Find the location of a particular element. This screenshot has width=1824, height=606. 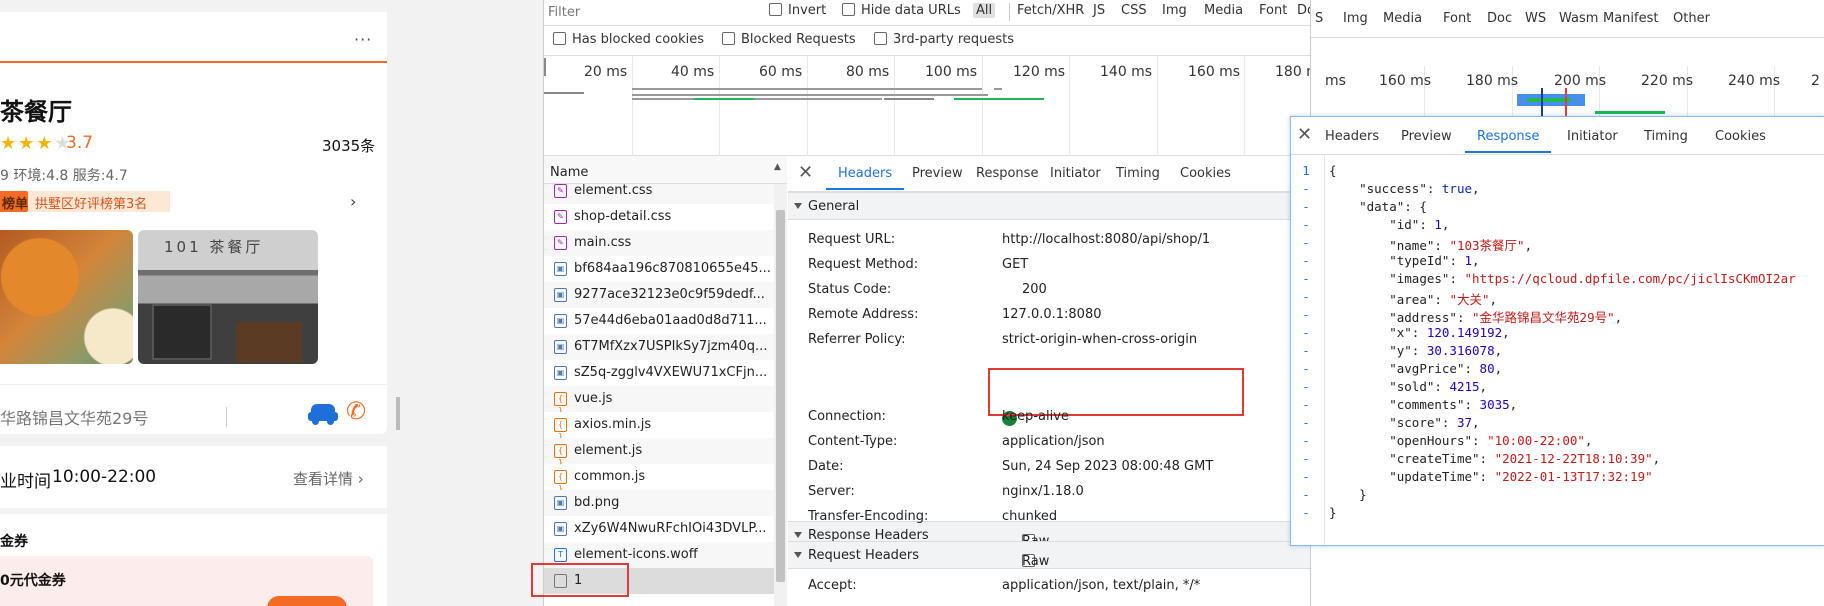

more-button: ··· is located at coordinates (363, 39).